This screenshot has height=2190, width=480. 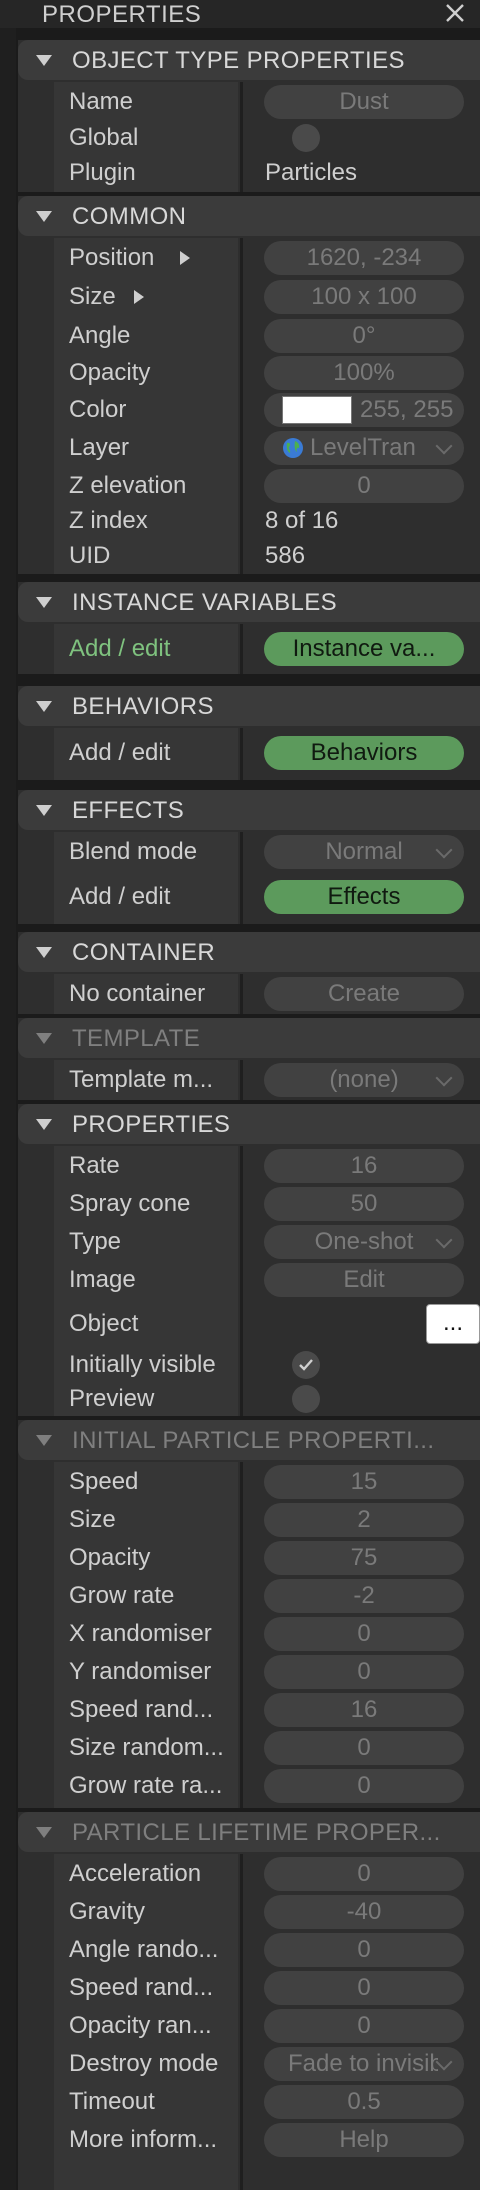 I want to click on prop-label: Position, so click(x=112, y=257).